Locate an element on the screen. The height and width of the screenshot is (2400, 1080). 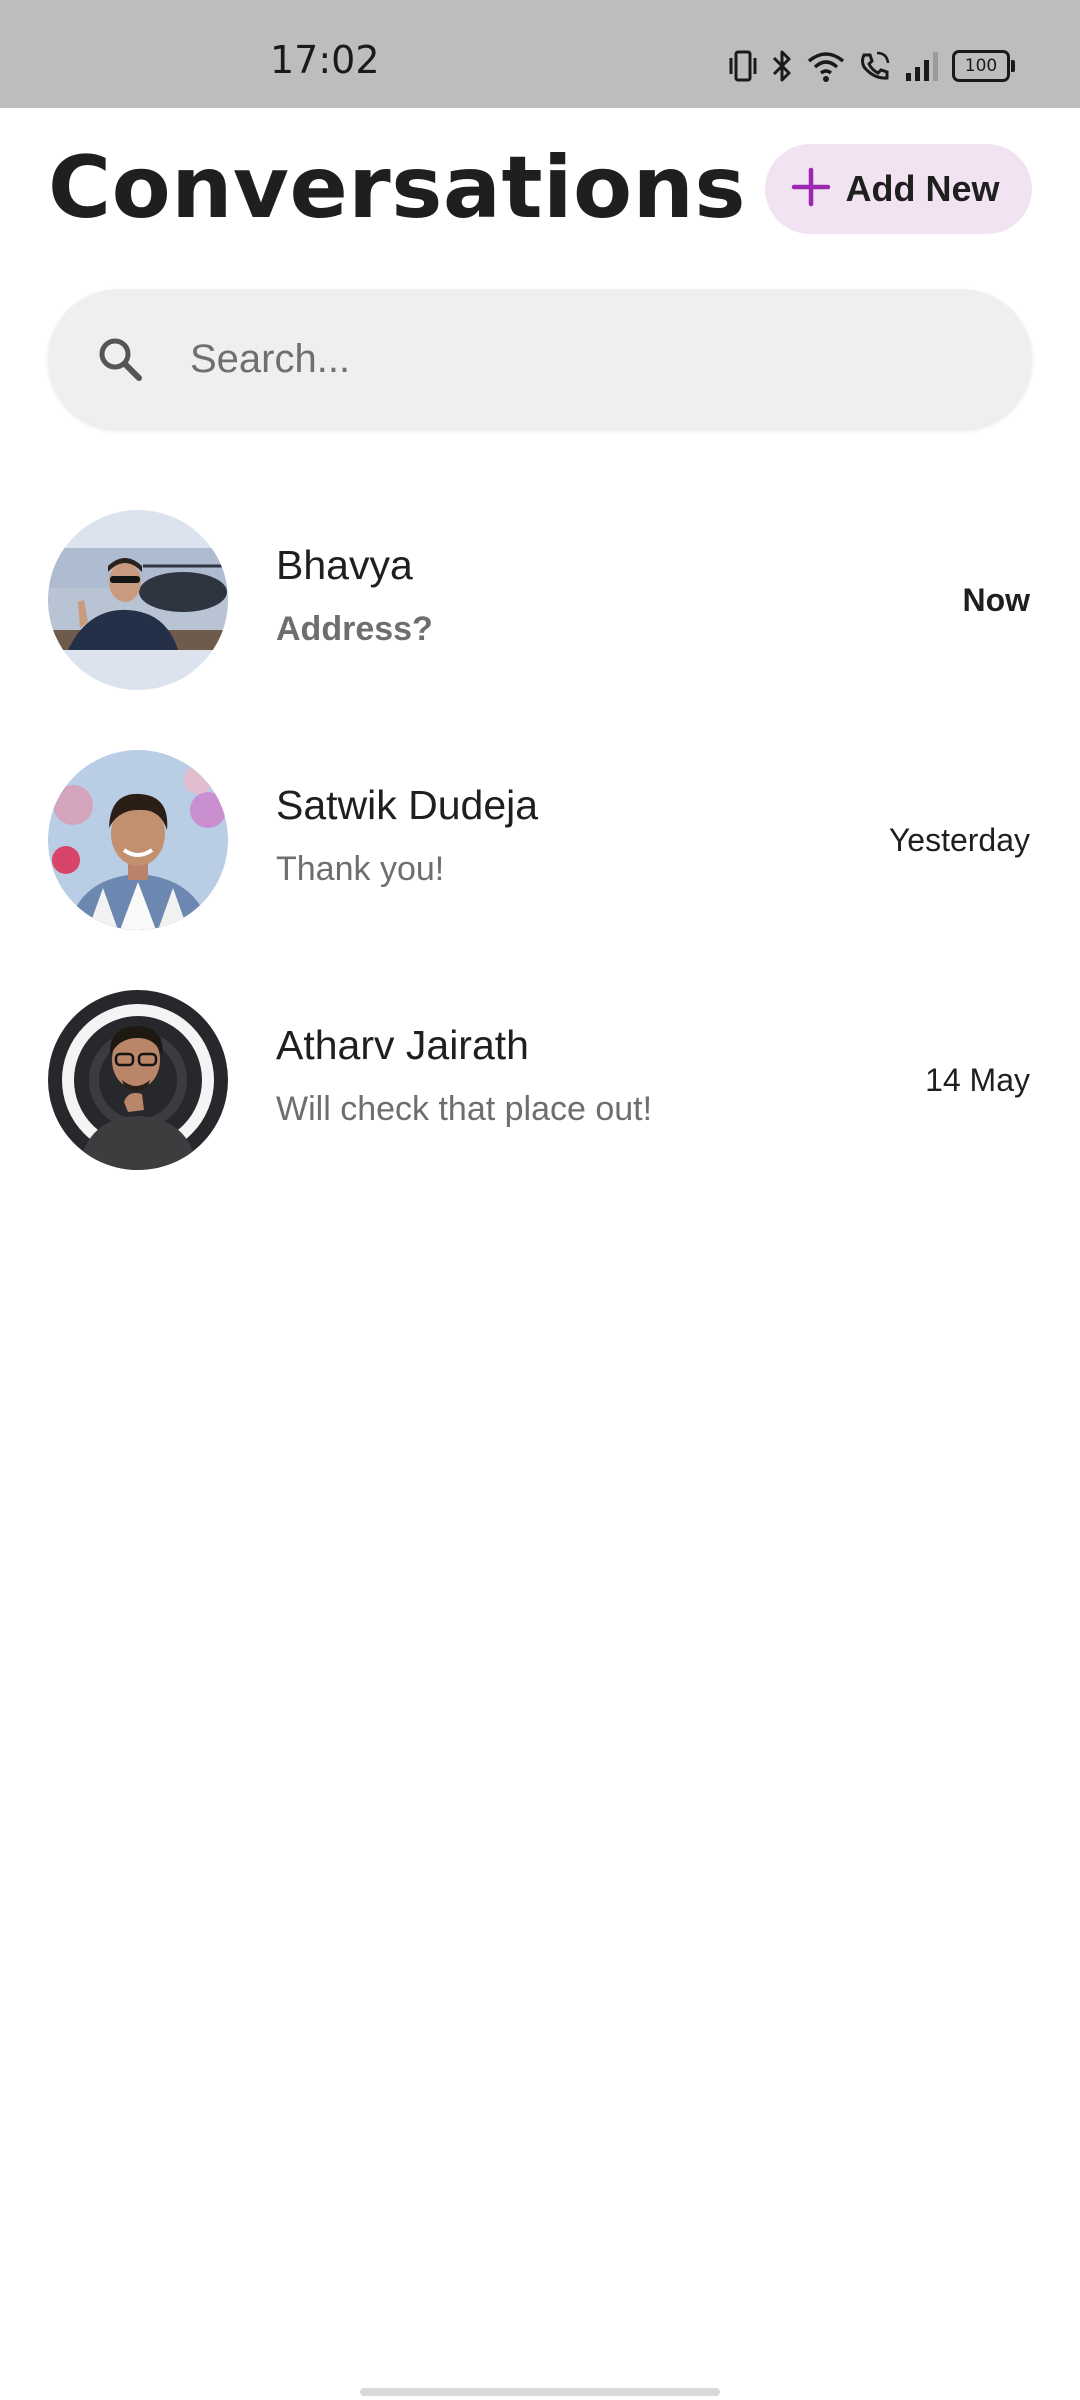
conversation-item: Bhavya Address? Now is located at coordinates (540, 600).